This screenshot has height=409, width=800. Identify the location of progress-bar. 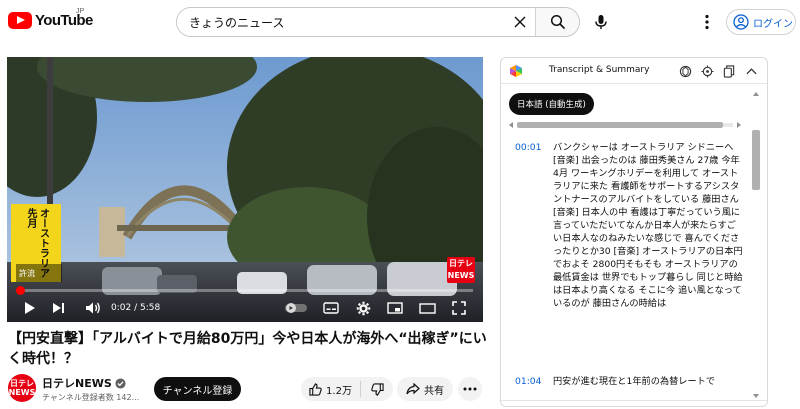
(244, 290).